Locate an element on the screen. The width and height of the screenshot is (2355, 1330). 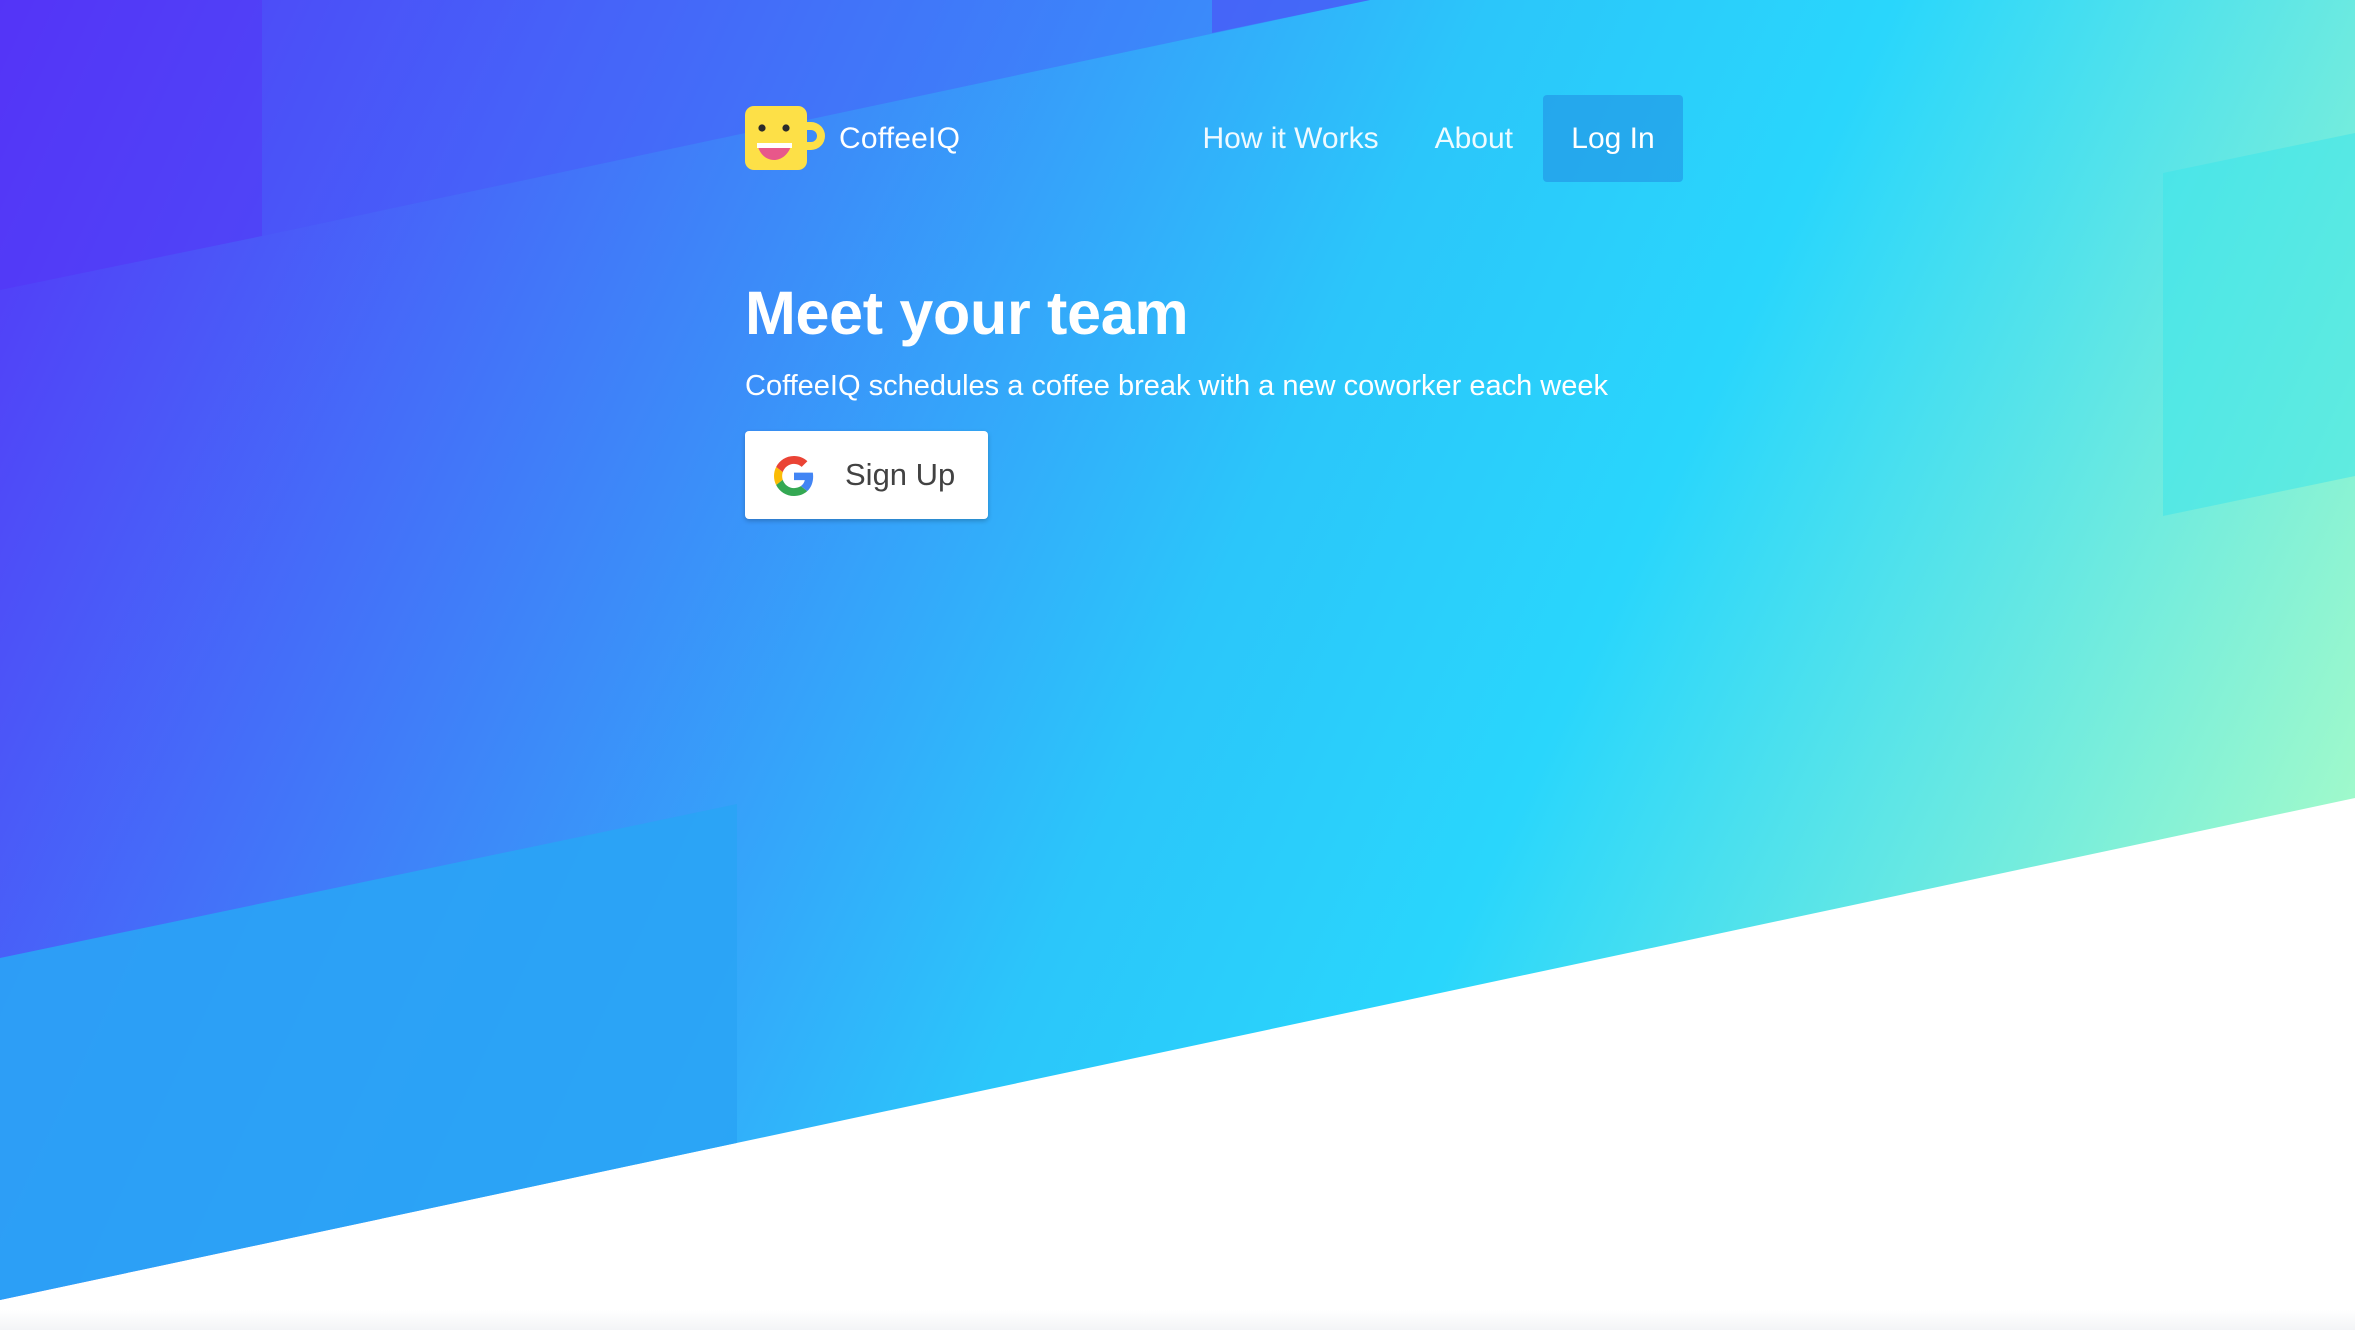
nav-links: How it Works About Log In is located at coordinates (1428, 138).